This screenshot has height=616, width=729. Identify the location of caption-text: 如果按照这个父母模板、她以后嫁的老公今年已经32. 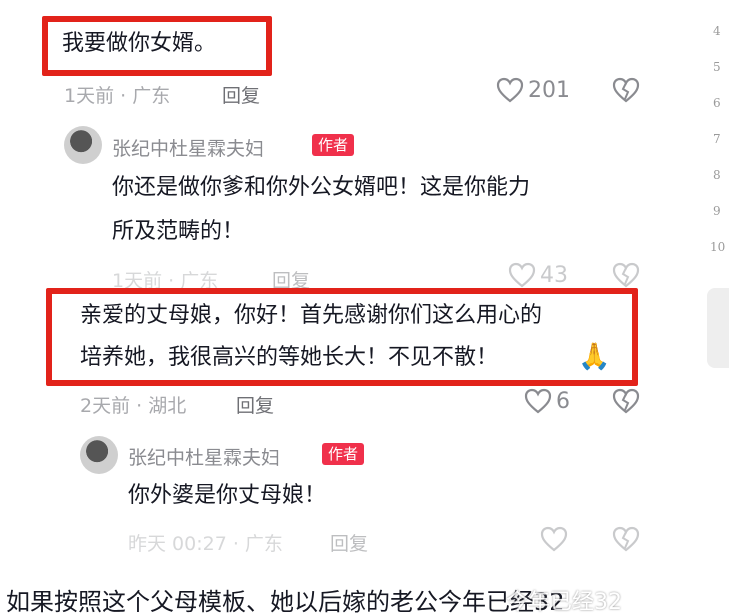
(285, 602).